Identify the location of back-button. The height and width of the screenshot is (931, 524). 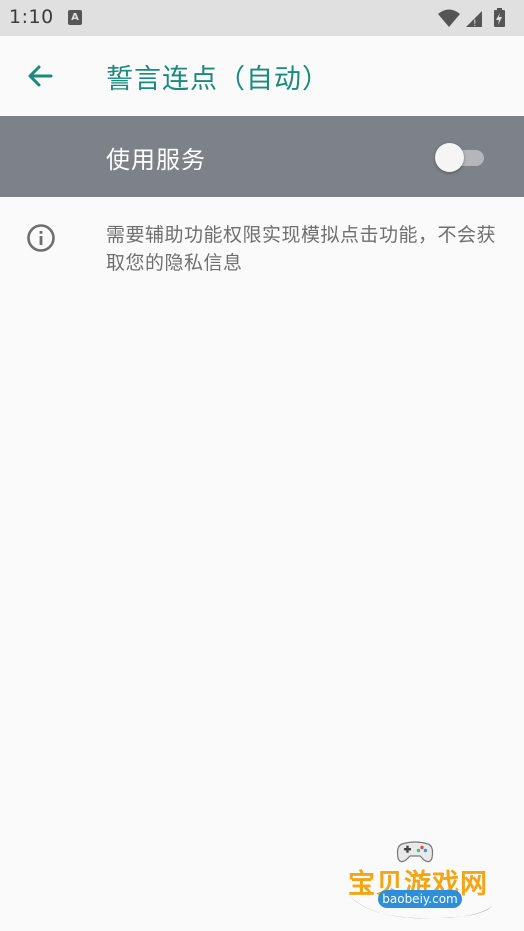
(40, 76).